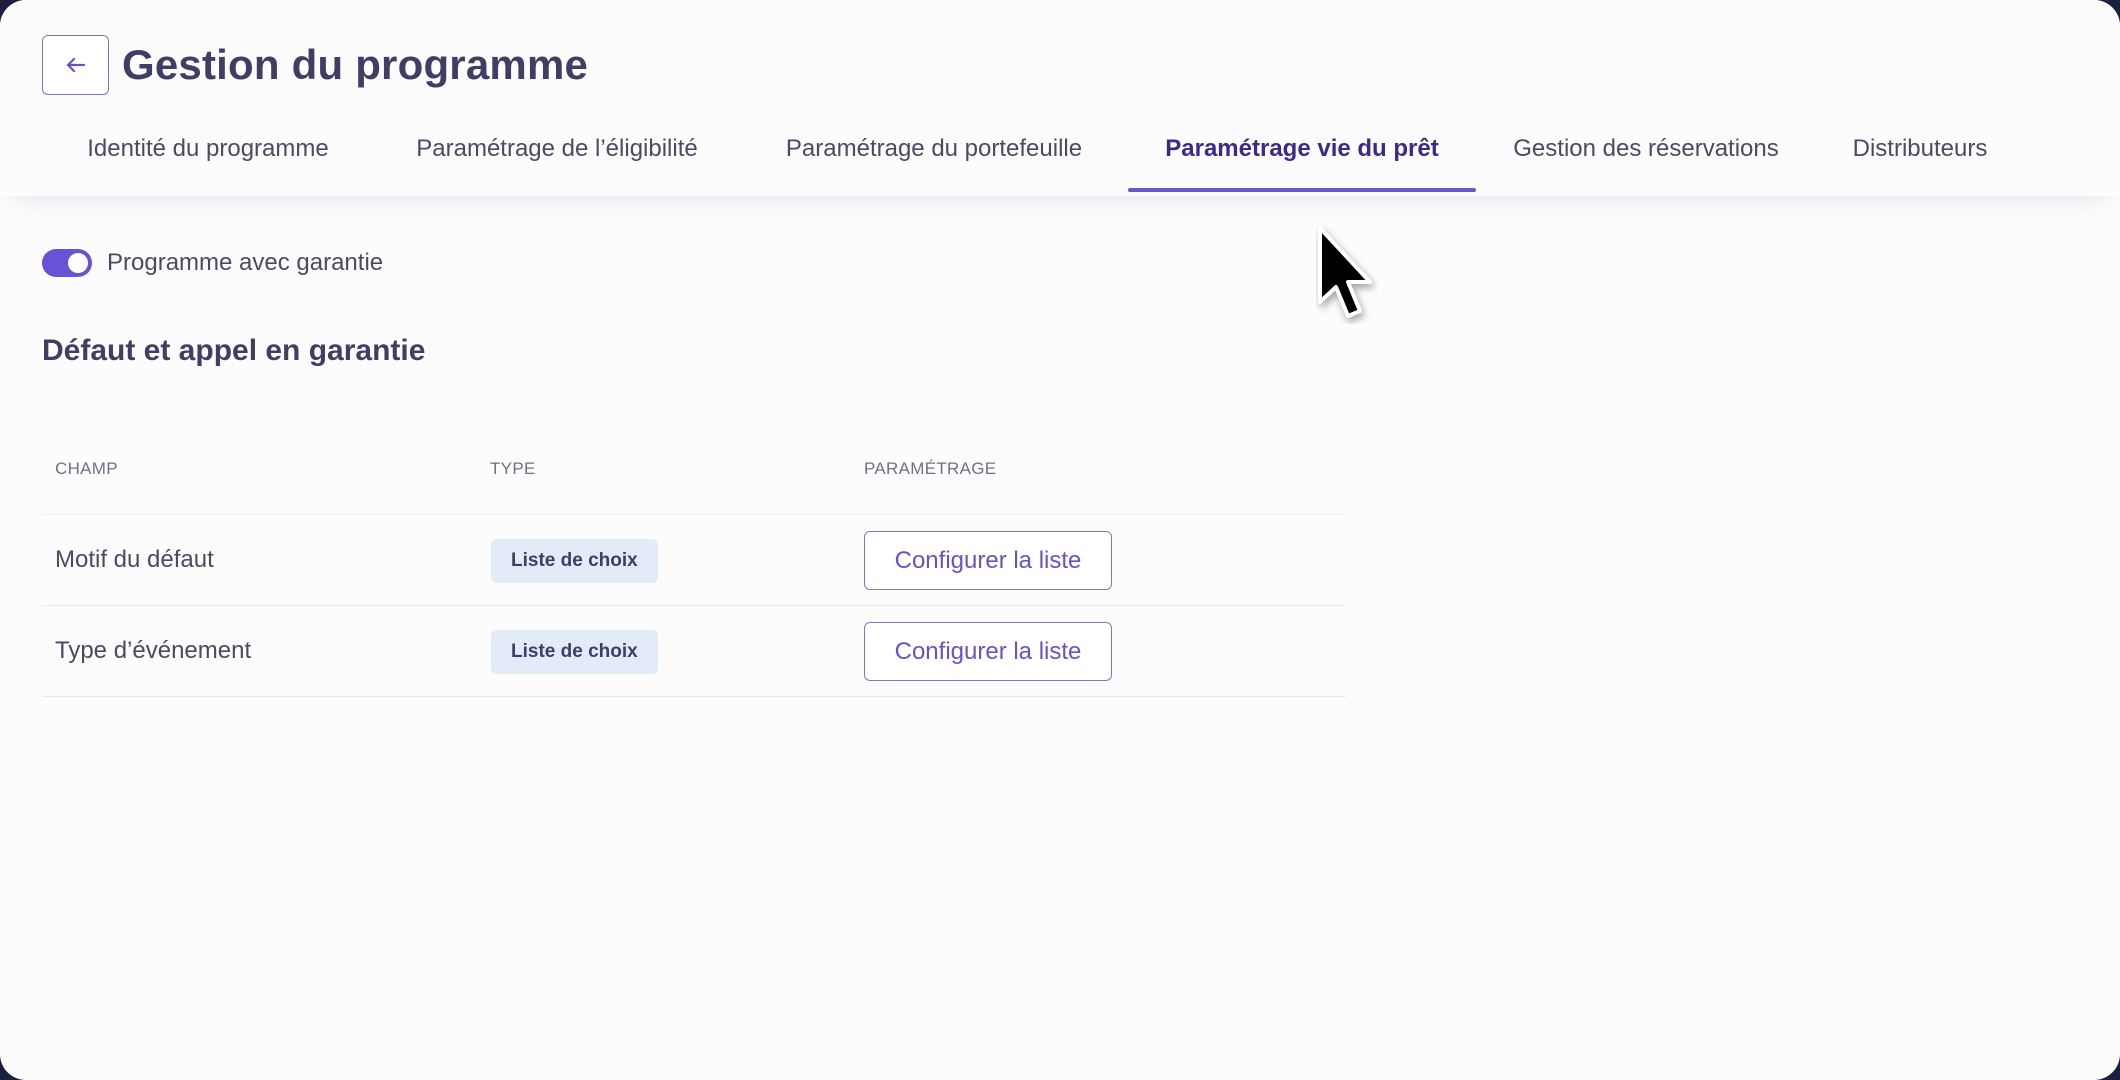 The width and height of the screenshot is (2120, 1080). What do you see at coordinates (1302, 156) in the screenshot?
I see `tab-vie-du-pret: Paramétrage vie du prêt` at bounding box center [1302, 156].